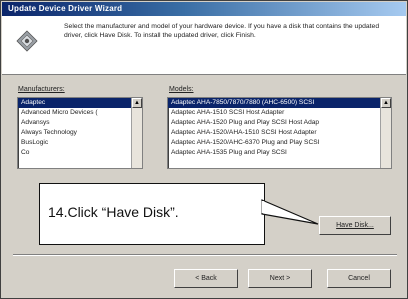 The width and height of the screenshot is (408, 299). Describe the element at coordinates (41, 89) in the screenshot. I see `manufacturers-label: Manufacturers:` at that location.